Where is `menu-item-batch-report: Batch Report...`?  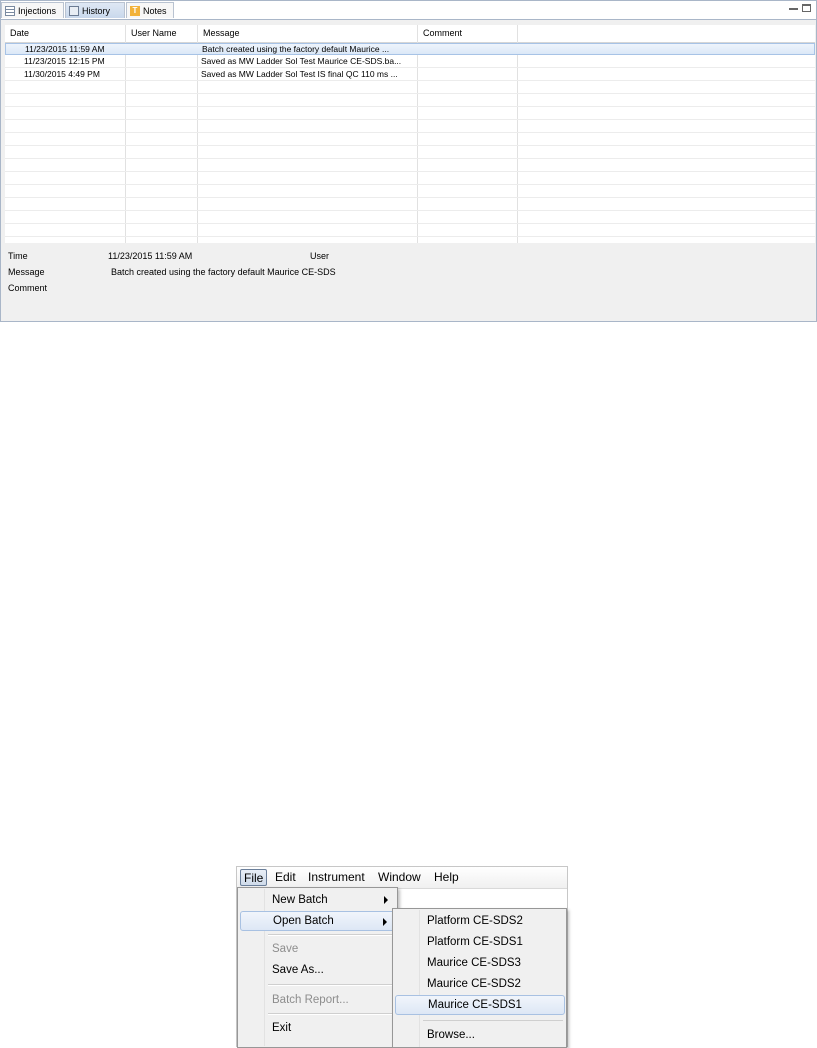
menu-item-batch-report: Batch Report... is located at coordinates (317, 1000).